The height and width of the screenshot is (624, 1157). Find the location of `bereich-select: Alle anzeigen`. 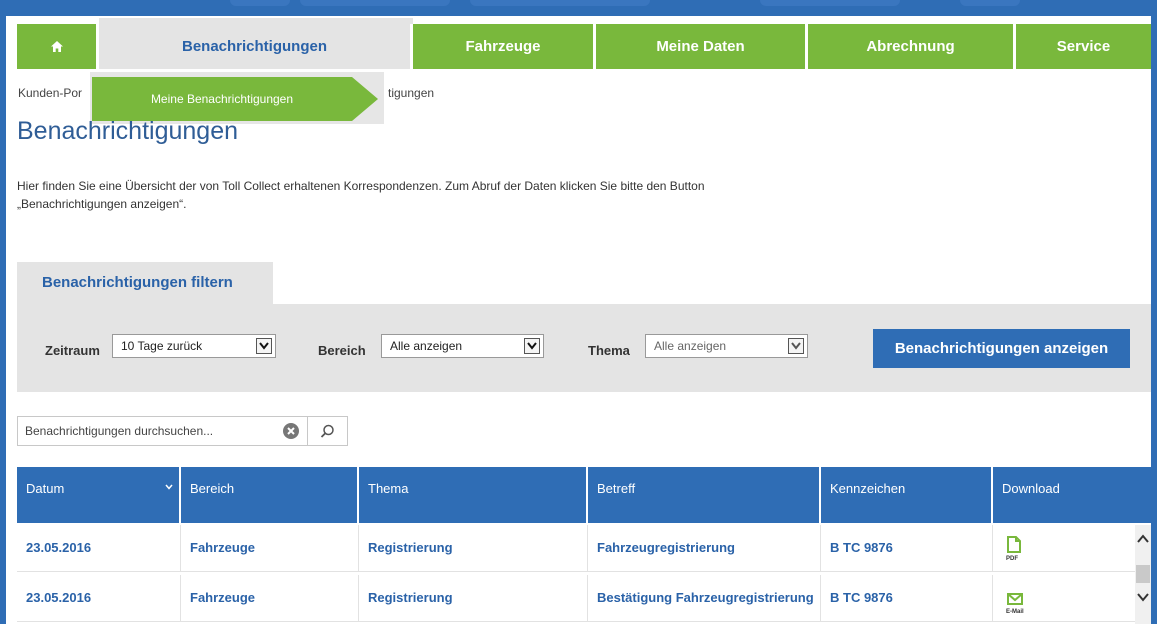

bereich-select: Alle anzeigen is located at coordinates (462, 346).